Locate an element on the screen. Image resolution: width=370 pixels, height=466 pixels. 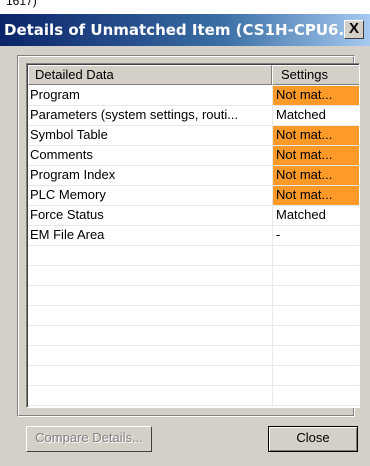
settings-cell: - is located at coordinates (315, 235).